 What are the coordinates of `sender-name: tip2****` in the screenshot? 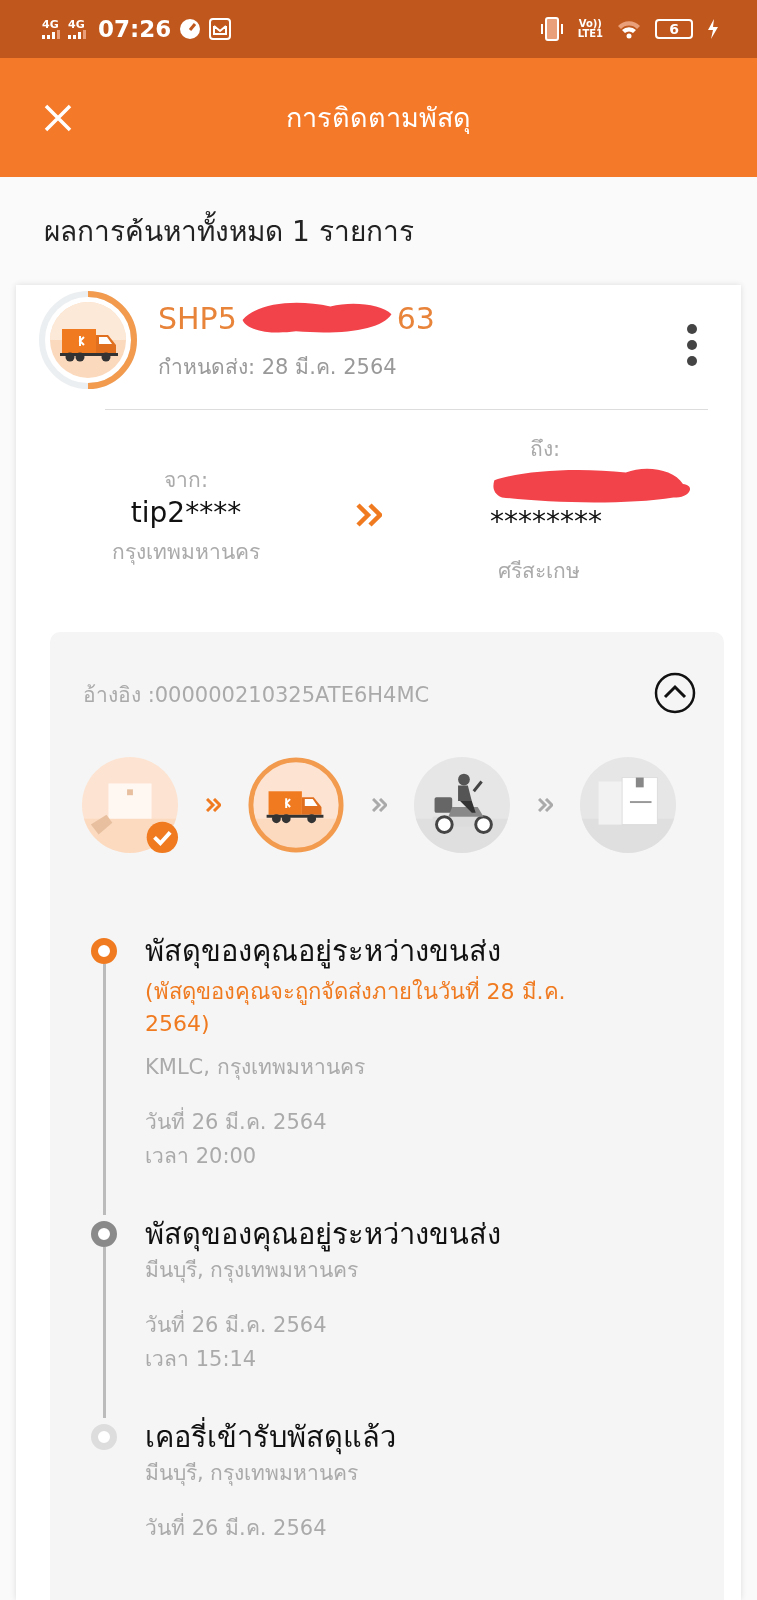 It's located at (186, 512).